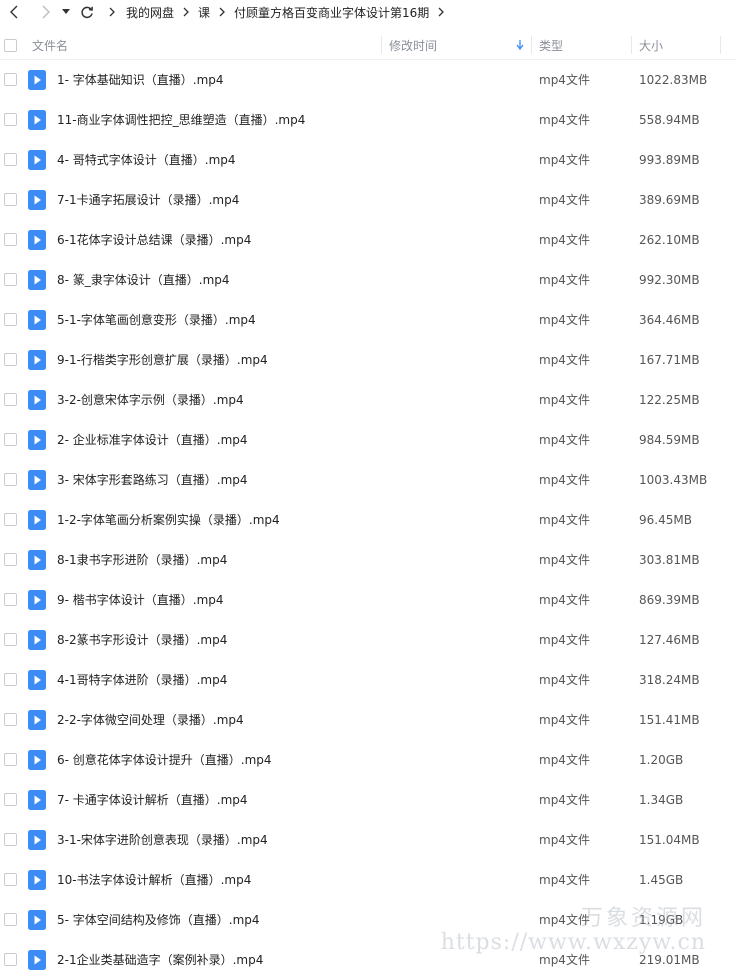  What do you see at coordinates (368, 680) in the screenshot?
I see `file-row: 4-1哥特字体进阶（录播）.mp4 mp4文件 318.24MB` at bounding box center [368, 680].